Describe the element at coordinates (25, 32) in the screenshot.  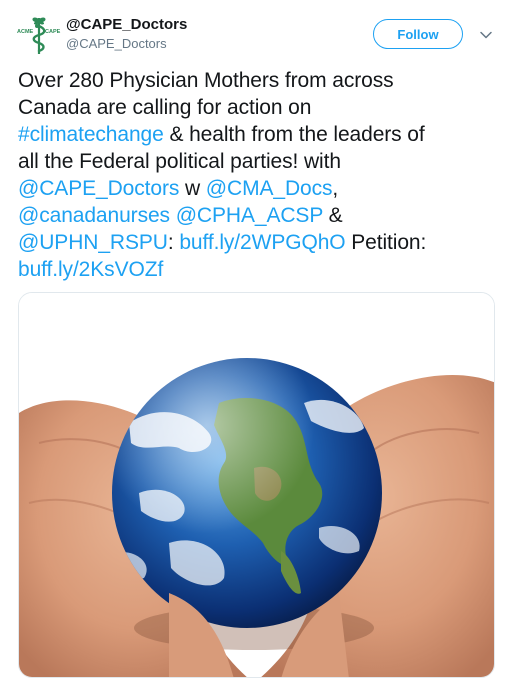
I see `avatar-text-left: ACME` at that location.